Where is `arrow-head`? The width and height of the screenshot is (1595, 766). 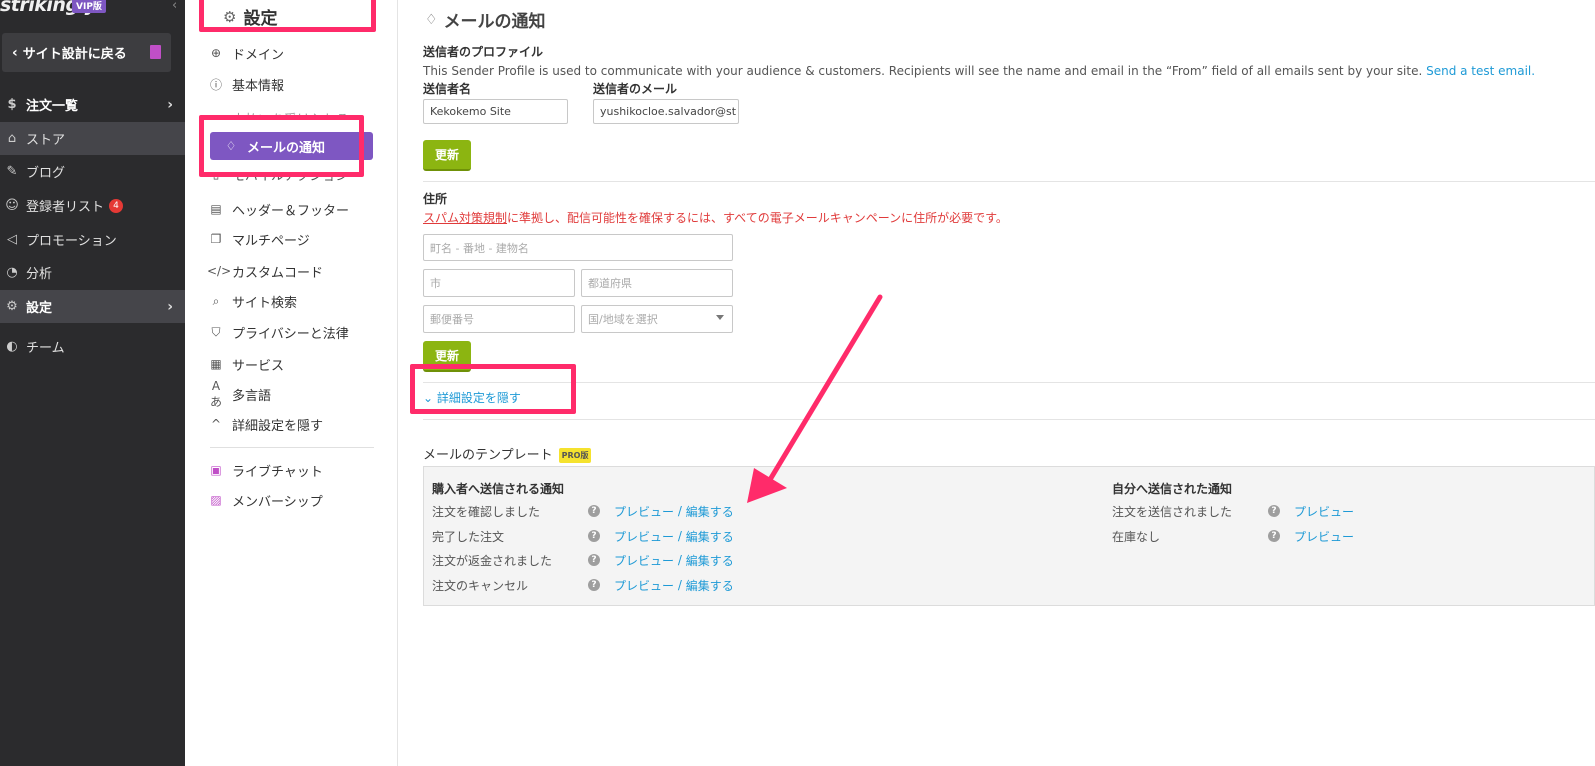
arrow-head is located at coordinates (767, 485).